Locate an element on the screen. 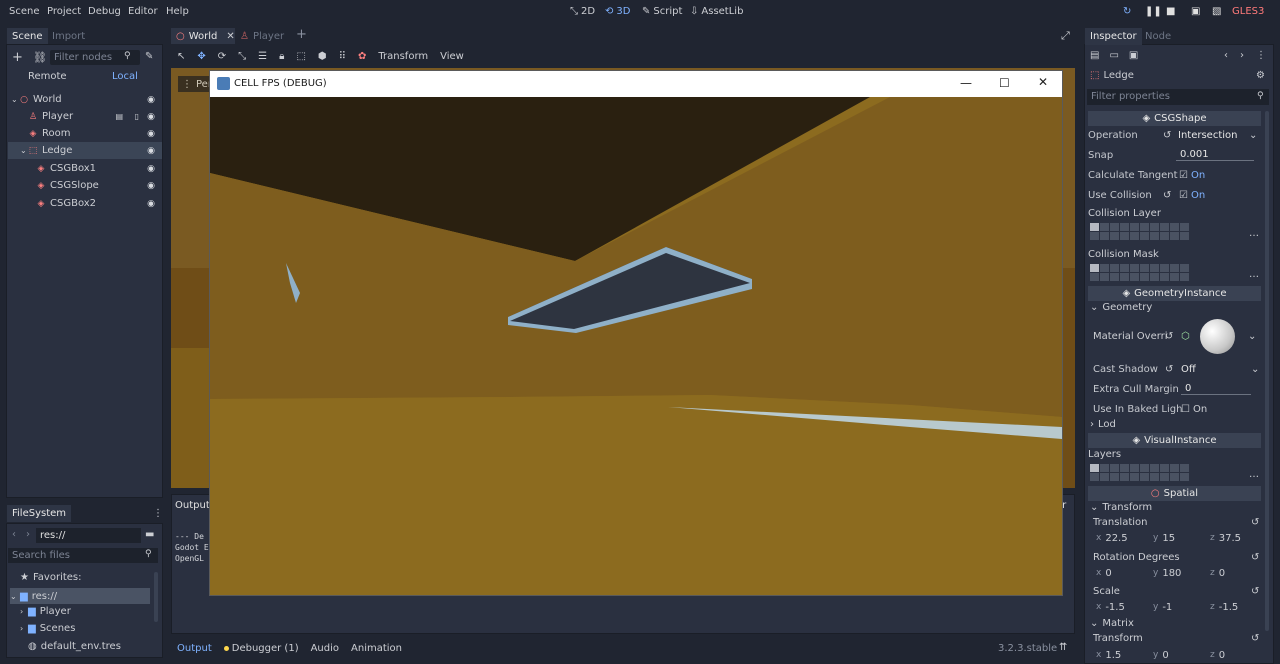  script-attach-icon: ✎ is located at coordinates (149, 56).